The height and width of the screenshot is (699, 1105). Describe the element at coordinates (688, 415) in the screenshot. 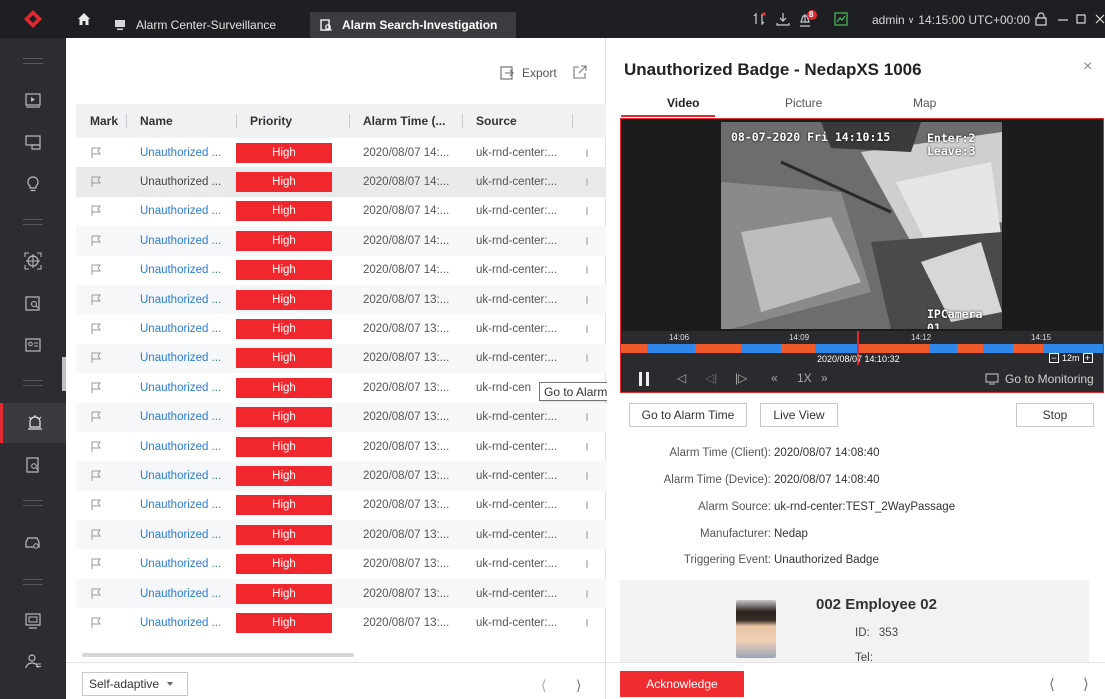

I see `go-to-alarm-time-button: Go to Alarm Time` at that location.